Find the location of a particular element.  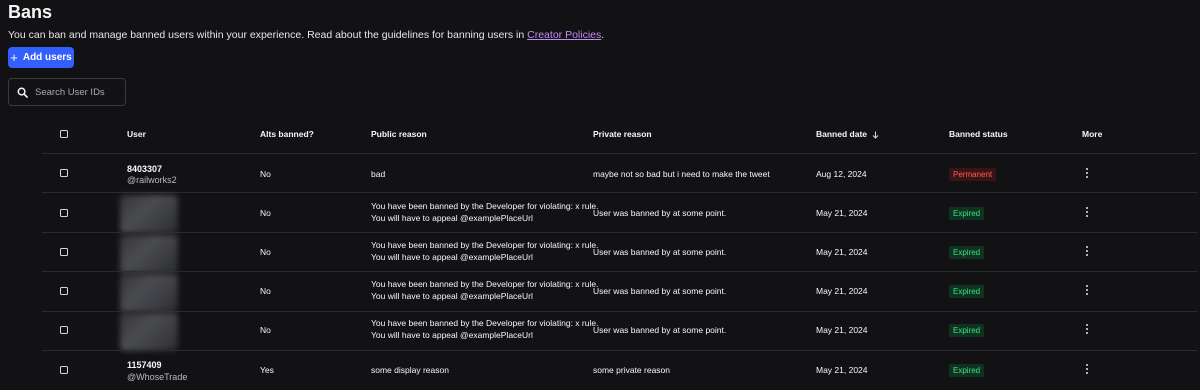

user-id: 8403307 is located at coordinates (144, 169).